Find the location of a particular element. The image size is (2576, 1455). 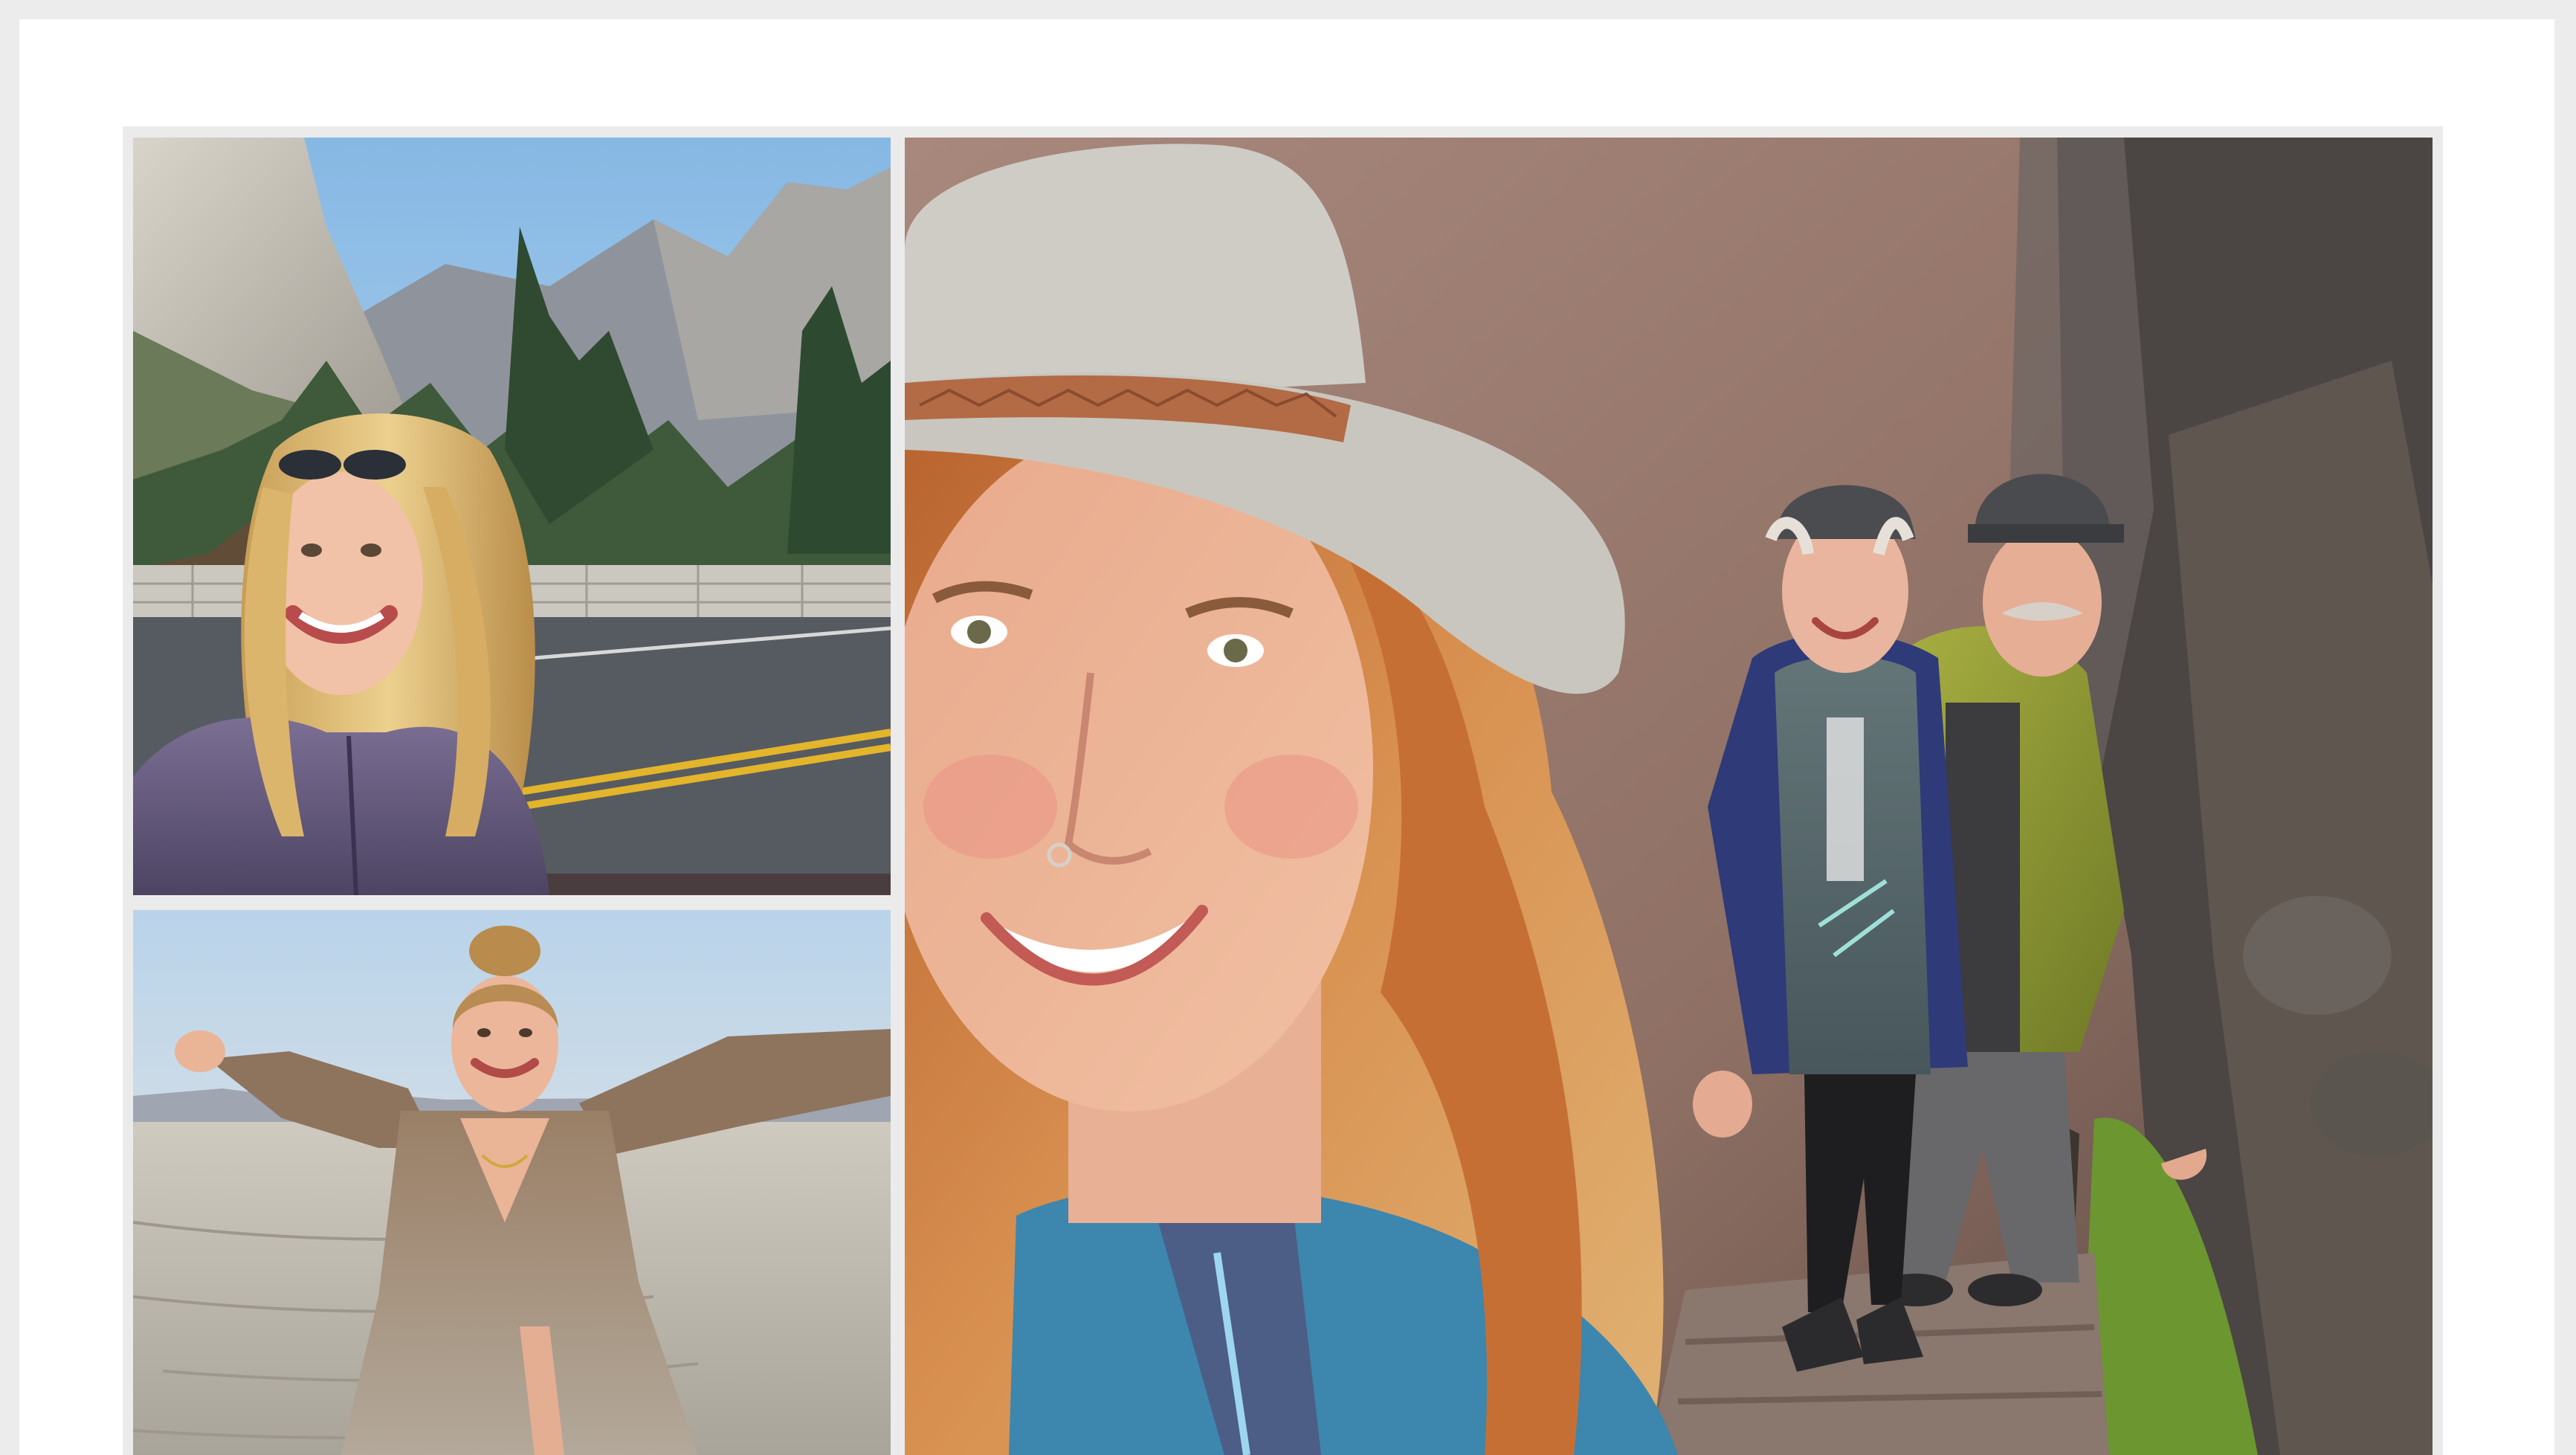

desert-photo-image is located at coordinates (512, 1182).